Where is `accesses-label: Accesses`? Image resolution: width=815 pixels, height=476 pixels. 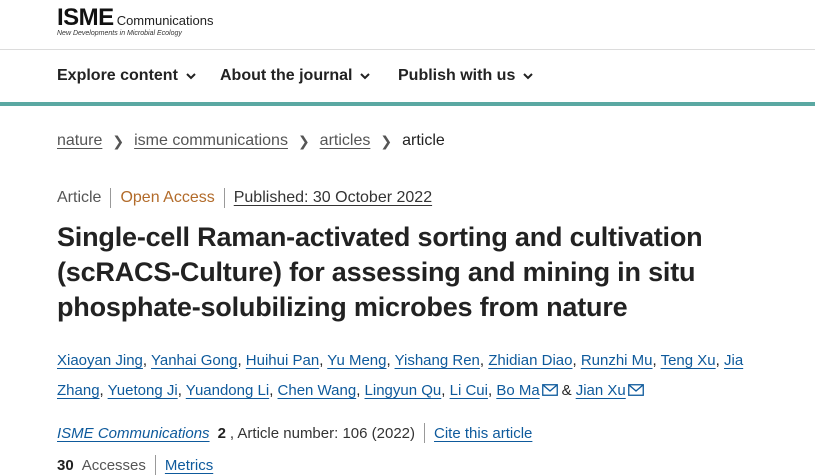 accesses-label: Accesses is located at coordinates (113, 465).